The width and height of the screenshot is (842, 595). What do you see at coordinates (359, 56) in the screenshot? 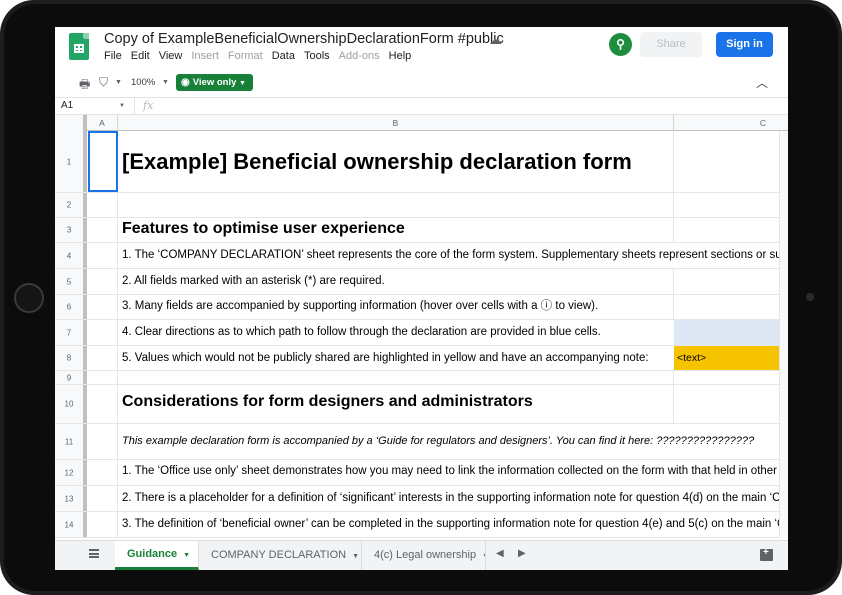
I see `menu-add-ons: Add-ons` at bounding box center [359, 56].